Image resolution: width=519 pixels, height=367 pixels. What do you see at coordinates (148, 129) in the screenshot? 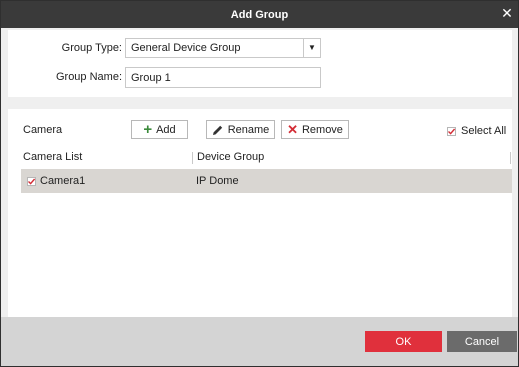
I see `plus-icon: +` at bounding box center [148, 129].